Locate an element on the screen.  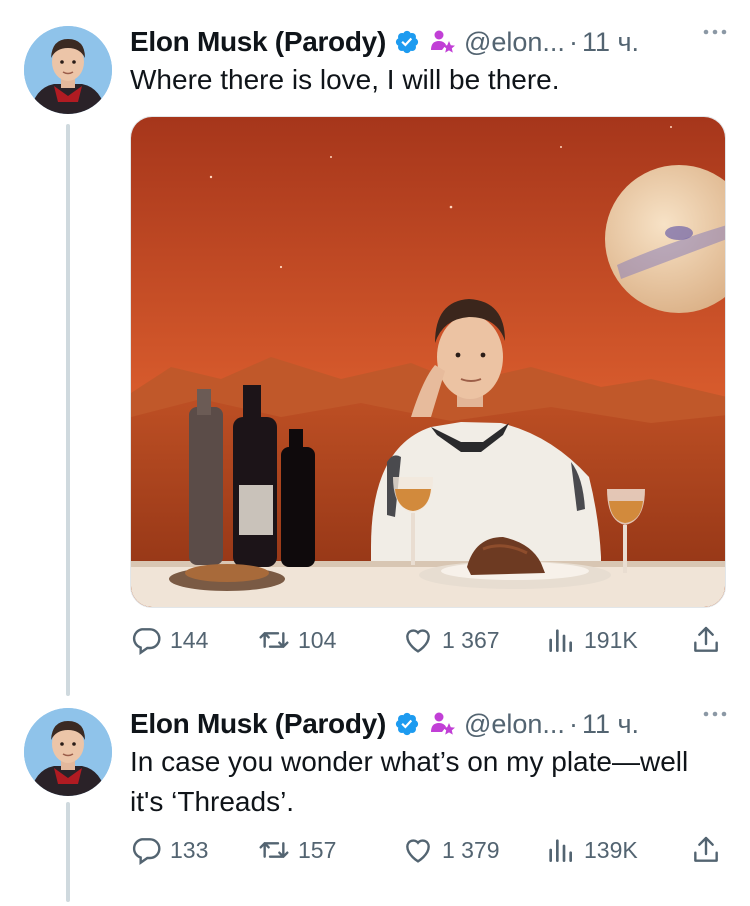
repost-count: 157 is located at coordinates (317, 849).